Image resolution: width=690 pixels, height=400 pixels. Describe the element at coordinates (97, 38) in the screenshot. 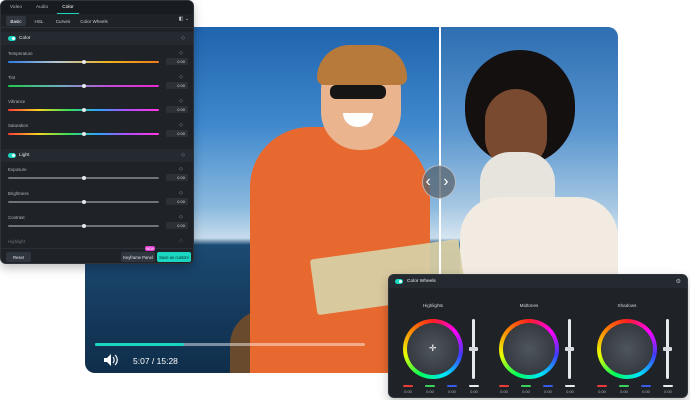

I see `section-color-header: Color ◇` at that location.